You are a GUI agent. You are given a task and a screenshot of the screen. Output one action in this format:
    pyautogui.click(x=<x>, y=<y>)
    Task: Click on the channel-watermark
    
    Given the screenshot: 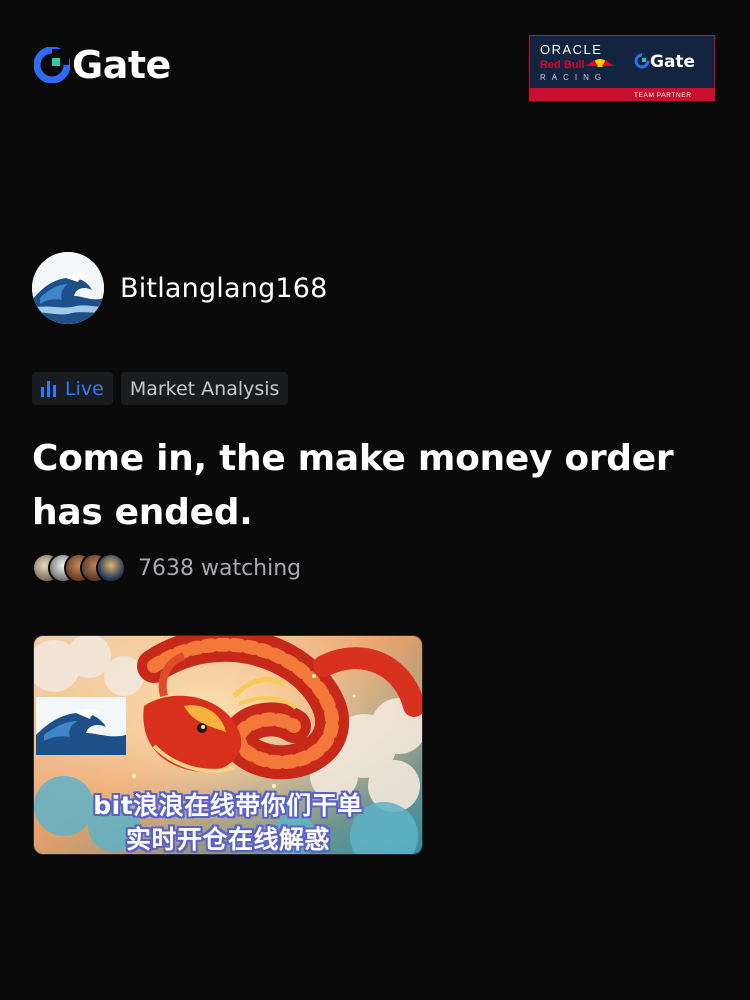 What is the action you would take?
    pyautogui.click(x=81, y=726)
    